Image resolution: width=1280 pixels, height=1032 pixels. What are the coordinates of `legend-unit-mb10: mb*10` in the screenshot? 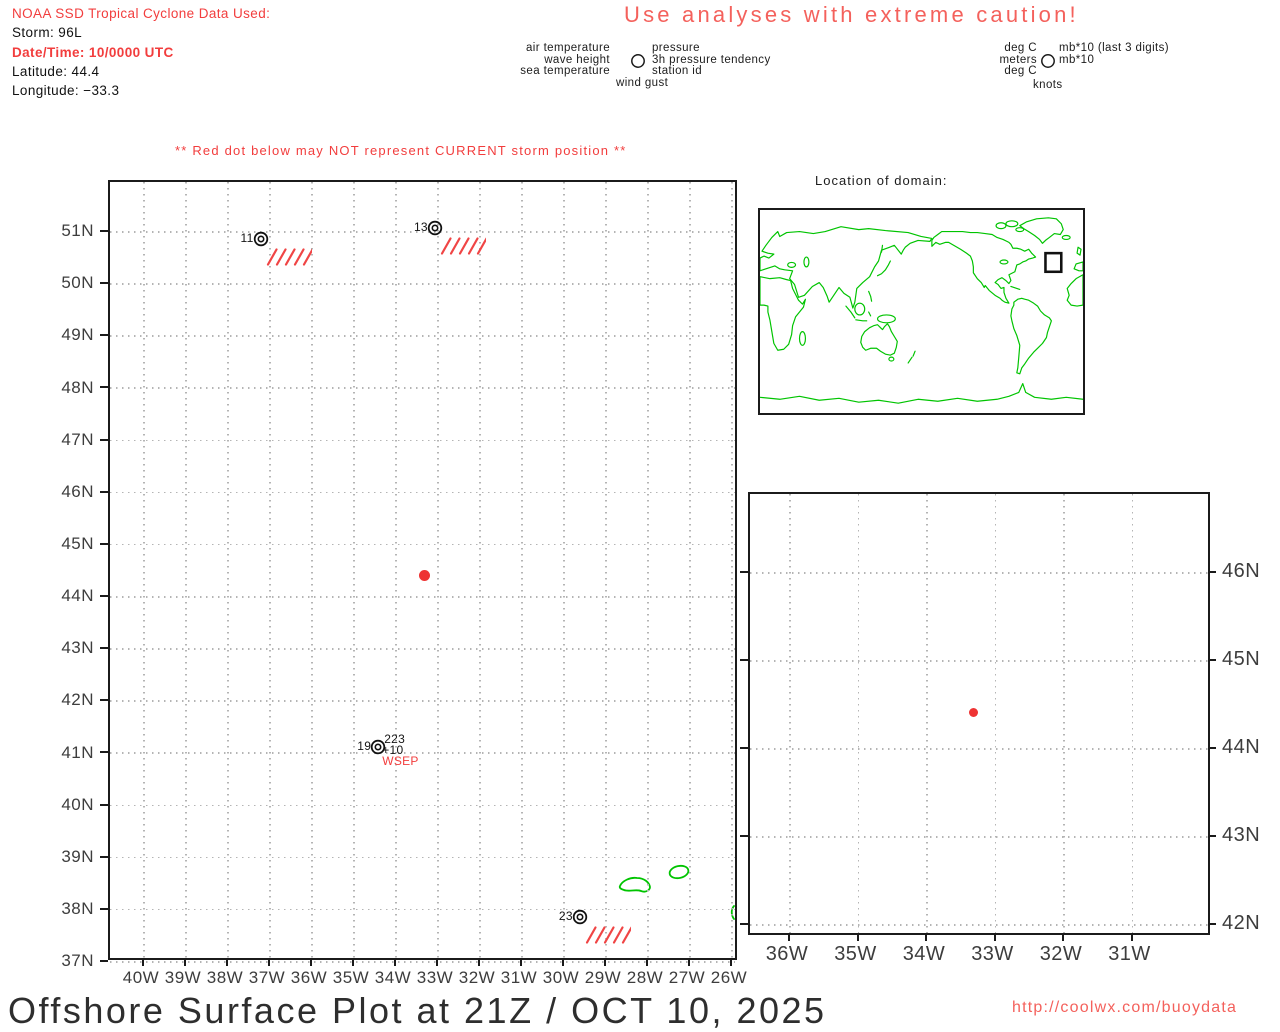 It's located at (1077, 59).